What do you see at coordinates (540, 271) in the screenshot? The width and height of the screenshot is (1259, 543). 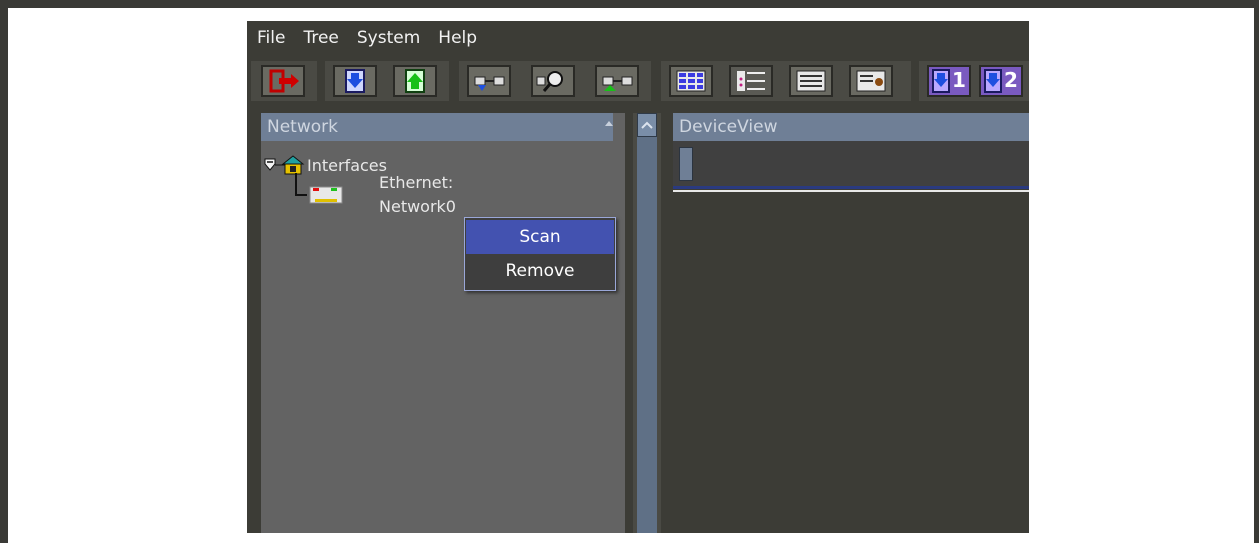 I see `context-menu-remove: Remove` at bounding box center [540, 271].